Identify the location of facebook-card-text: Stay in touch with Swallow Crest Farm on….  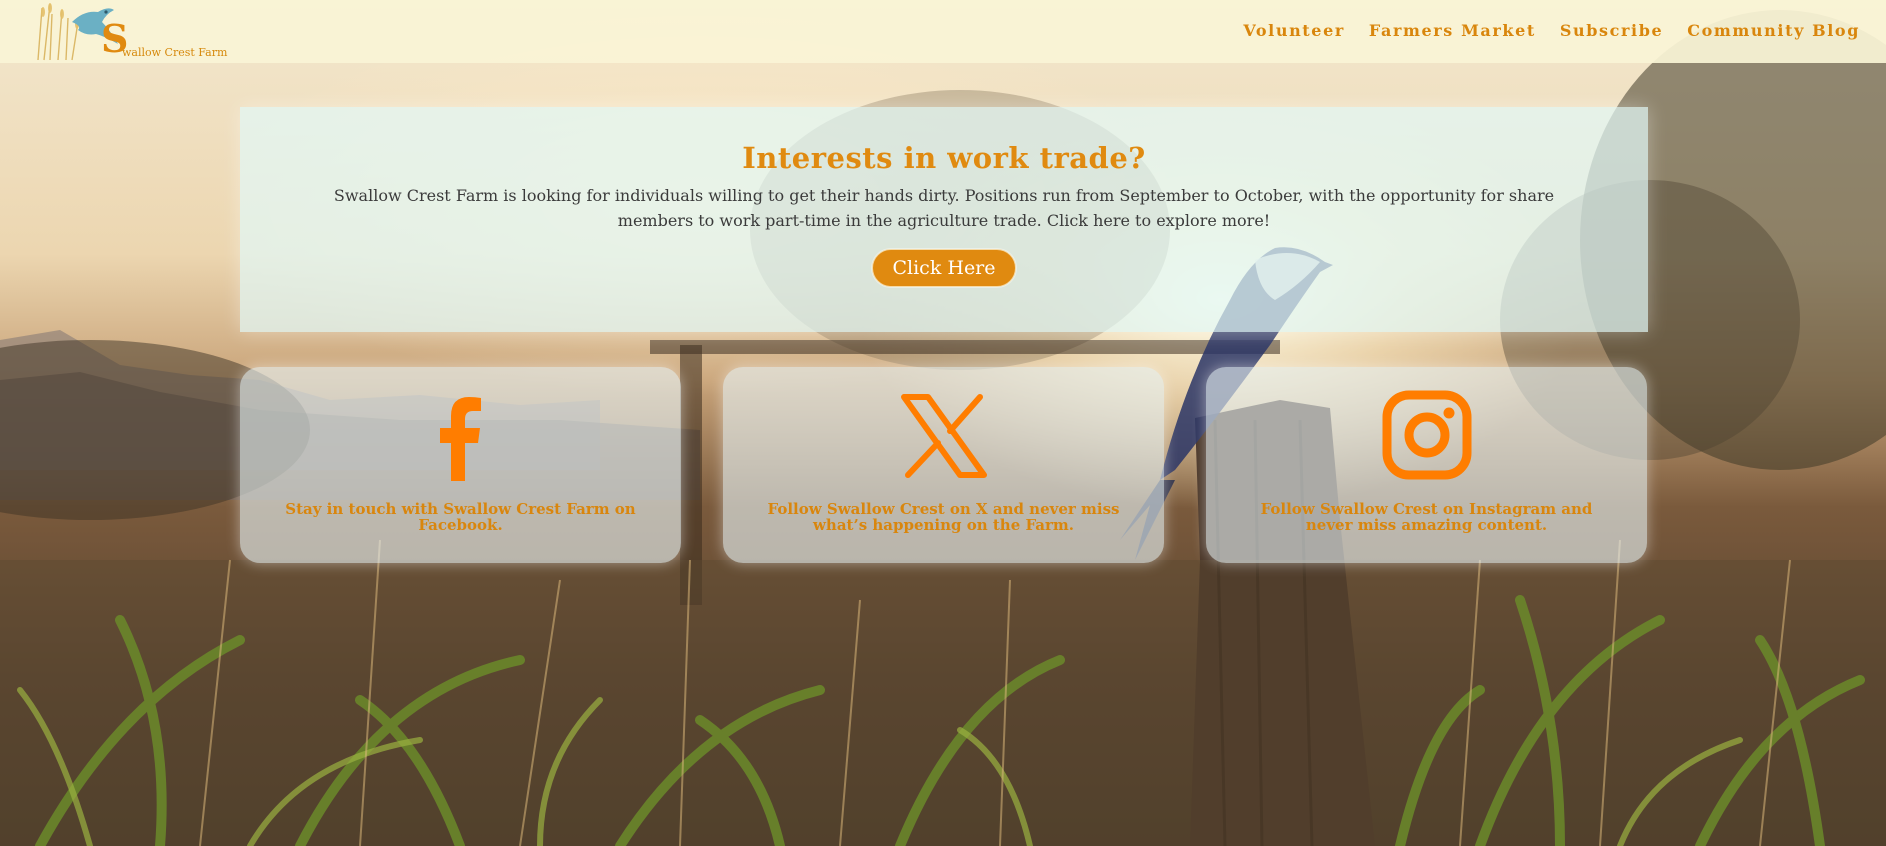
(460, 517).